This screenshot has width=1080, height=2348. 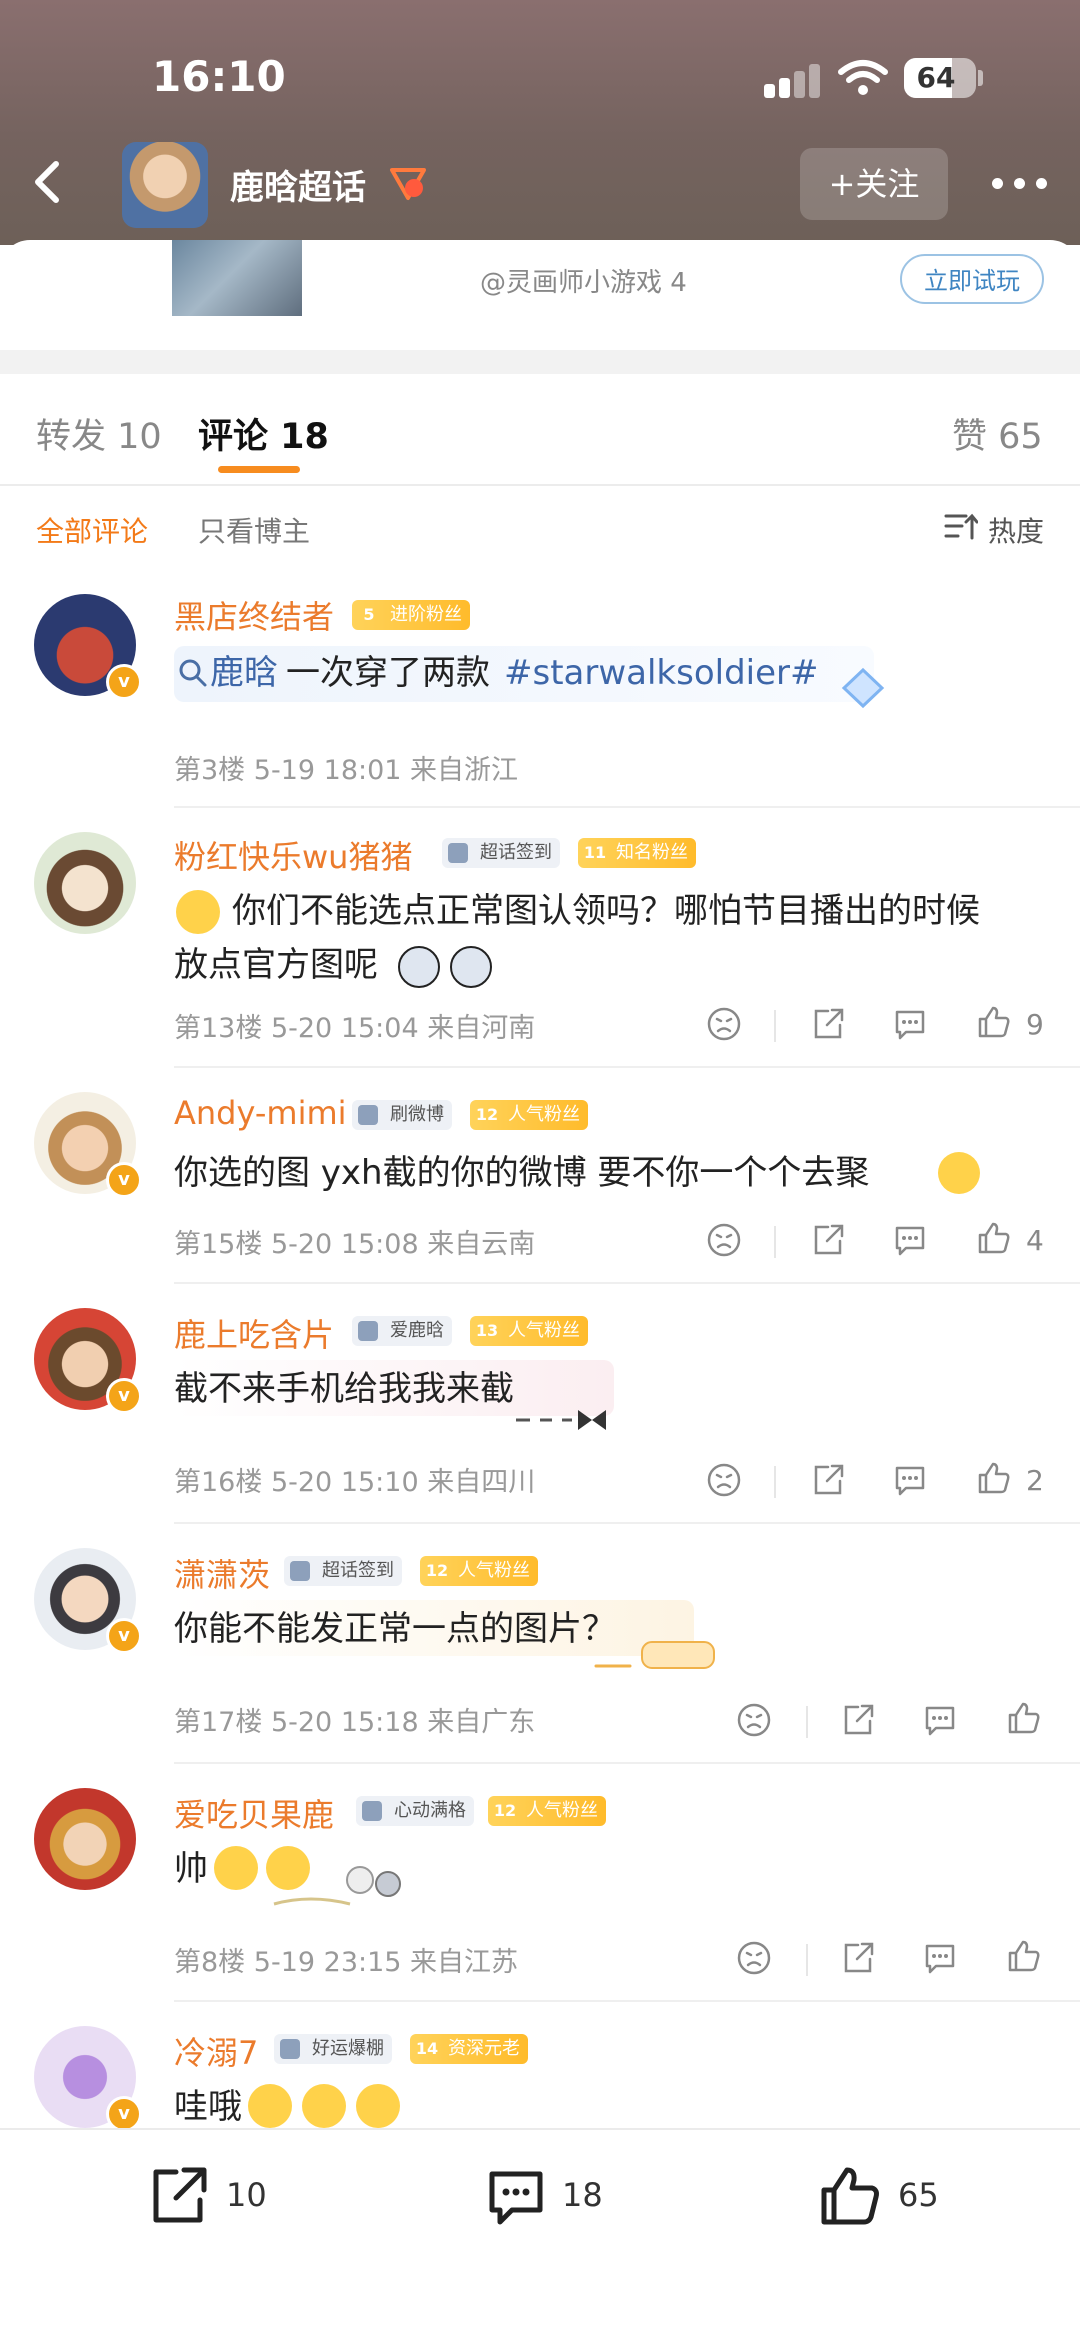 I want to click on tab-likes: 赞 65, so click(x=997, y=433).